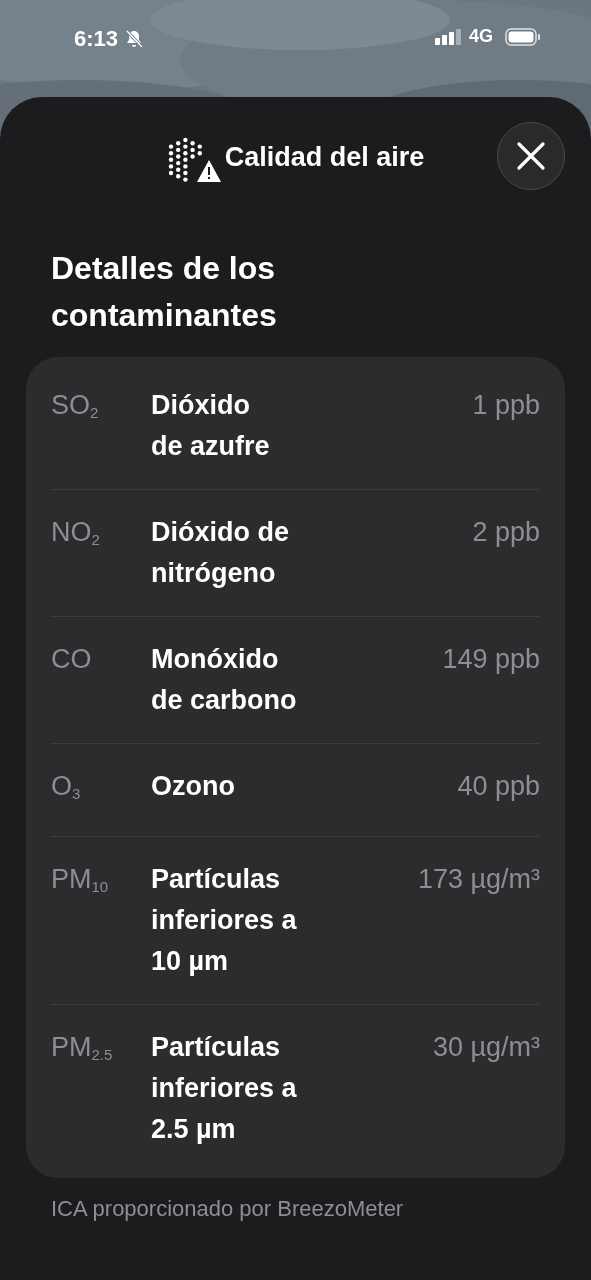 The image size is (591, 1280). Describe the element at coordinates (506, 405) in the screenshot. I see `pollutant-value: 1 ppb` at that location.